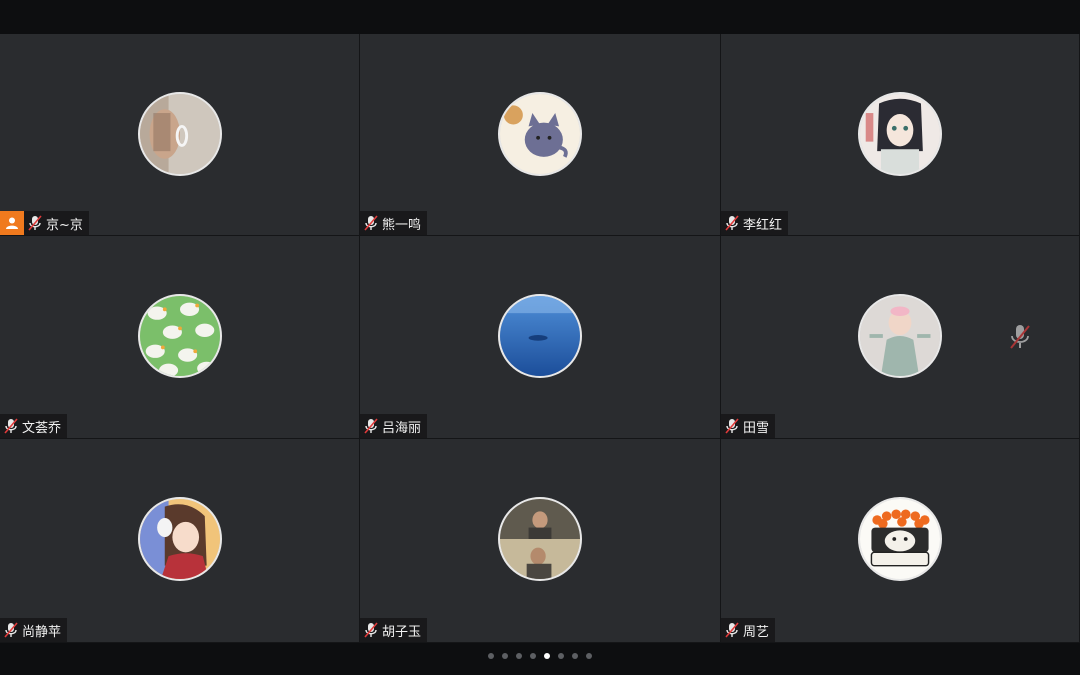  I want to click on participant-tile: 尚静苹, so click(180, 541).